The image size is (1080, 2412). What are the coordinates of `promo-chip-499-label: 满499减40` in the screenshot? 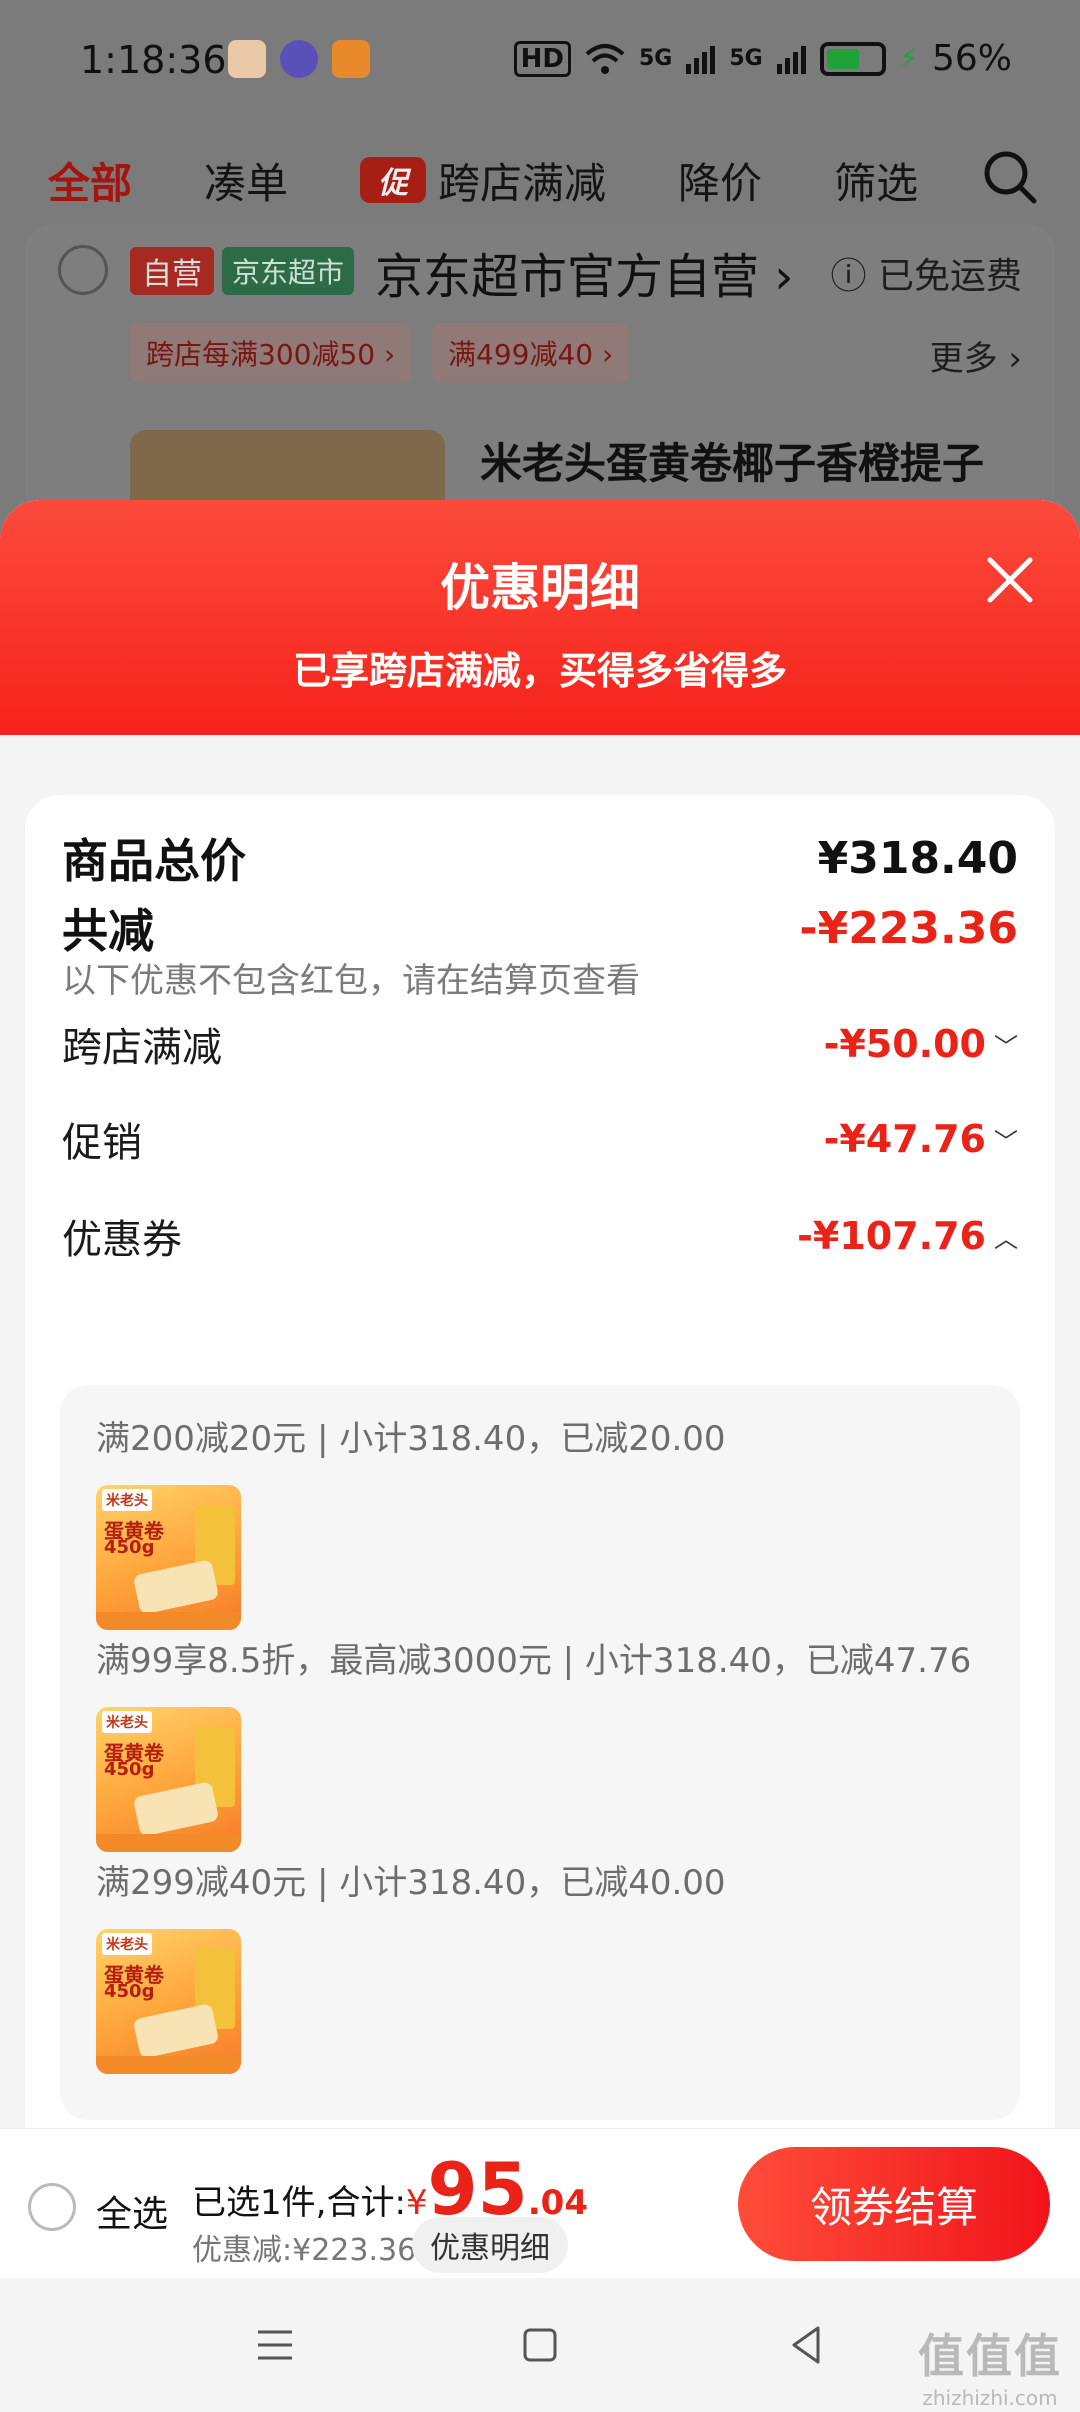 It's located at (521, 354).